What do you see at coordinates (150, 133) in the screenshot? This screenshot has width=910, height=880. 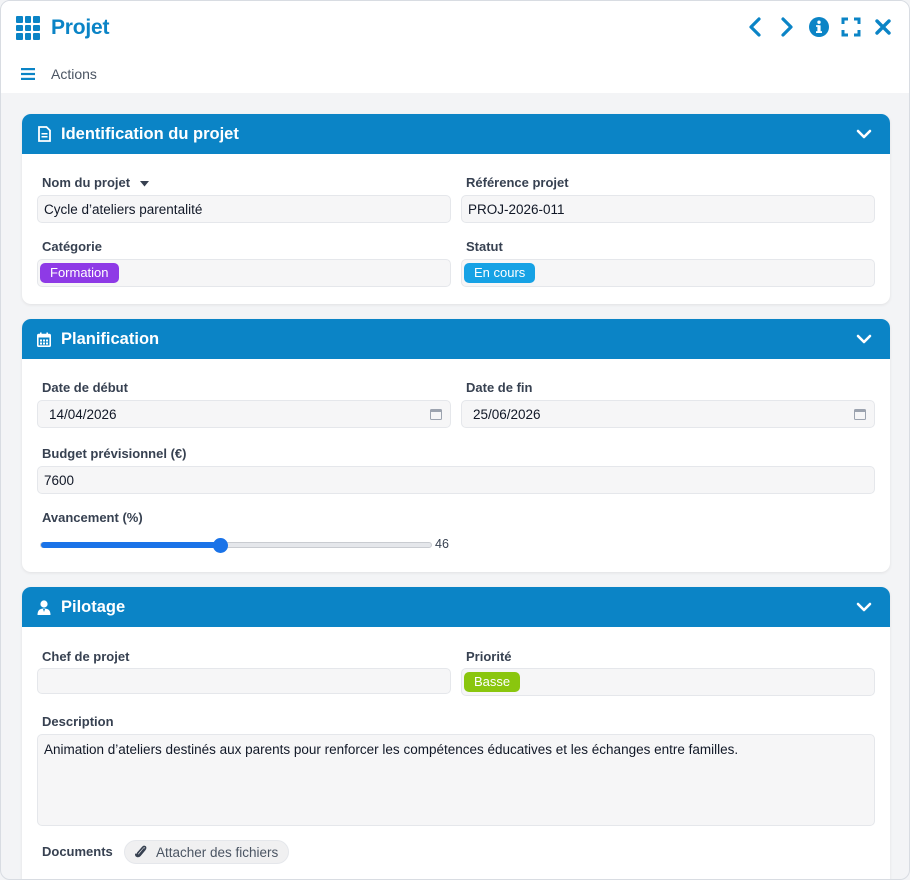 I see `panel-title: Identification du projet` at bounding box center [150, 133].